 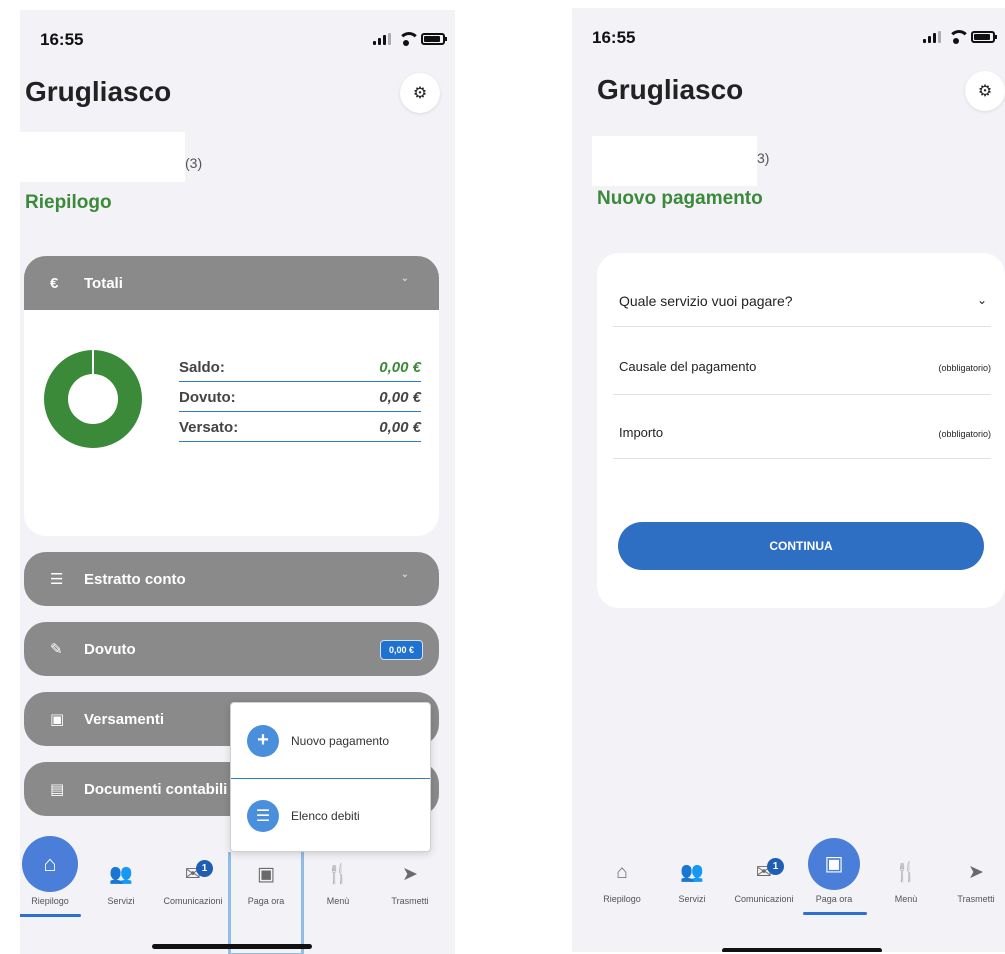 I want to click on totals-header: € Totali ⌄, so click(x=231, y=283).